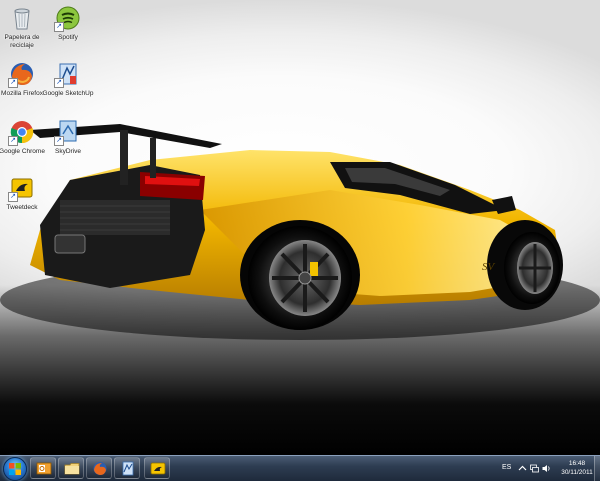  I want to click on desktop-icon-skydrive: ↗ SkyDrive, so click(68, 137).